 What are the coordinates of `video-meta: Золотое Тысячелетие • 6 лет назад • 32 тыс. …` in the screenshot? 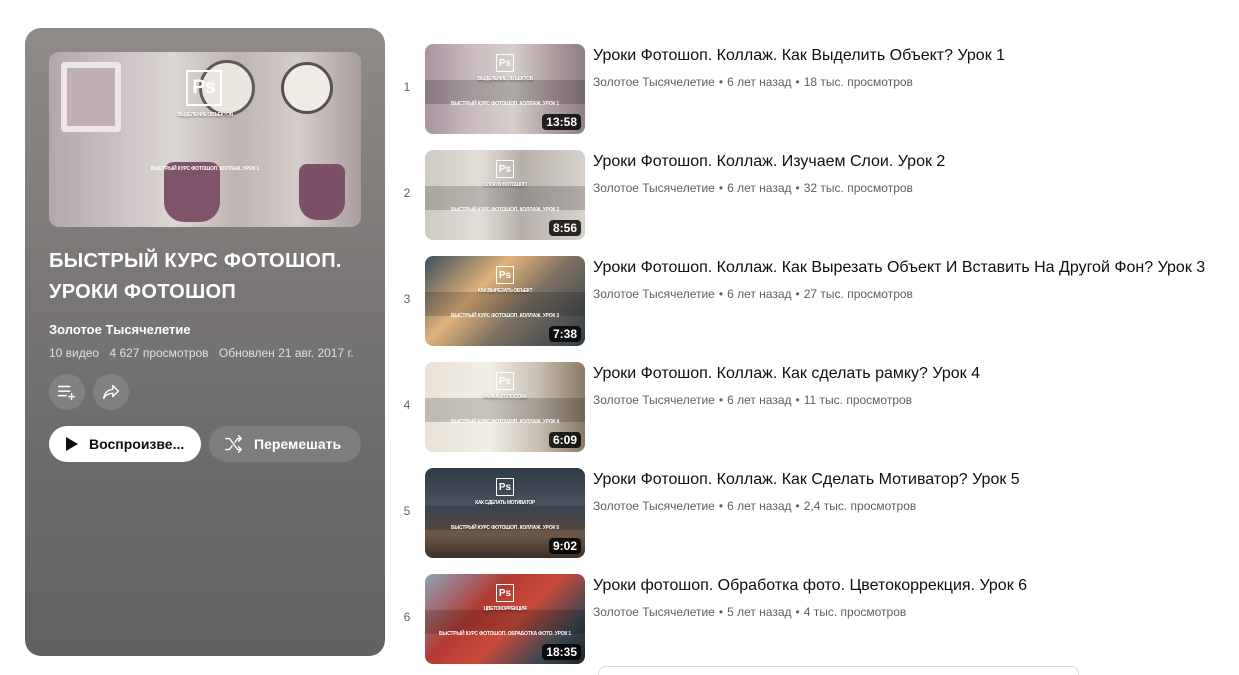 It's located at (753, 188).